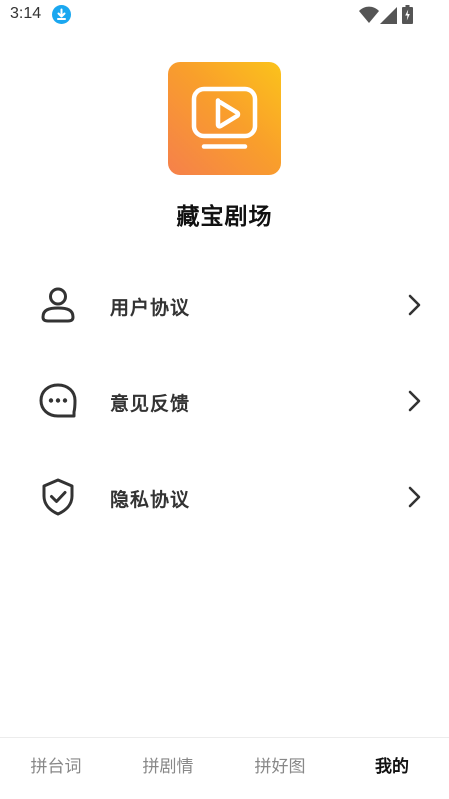 The width and height of the screenshot is (449, 799). I want to click on bottom-tab-bar: 拼台词 拼剧情 拼好图 我的, so click(224, 768).